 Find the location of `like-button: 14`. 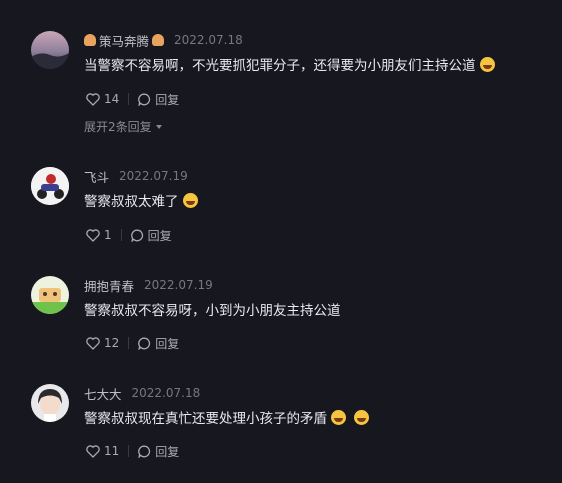

like-button: 14 is located at coordinates (102, 99).